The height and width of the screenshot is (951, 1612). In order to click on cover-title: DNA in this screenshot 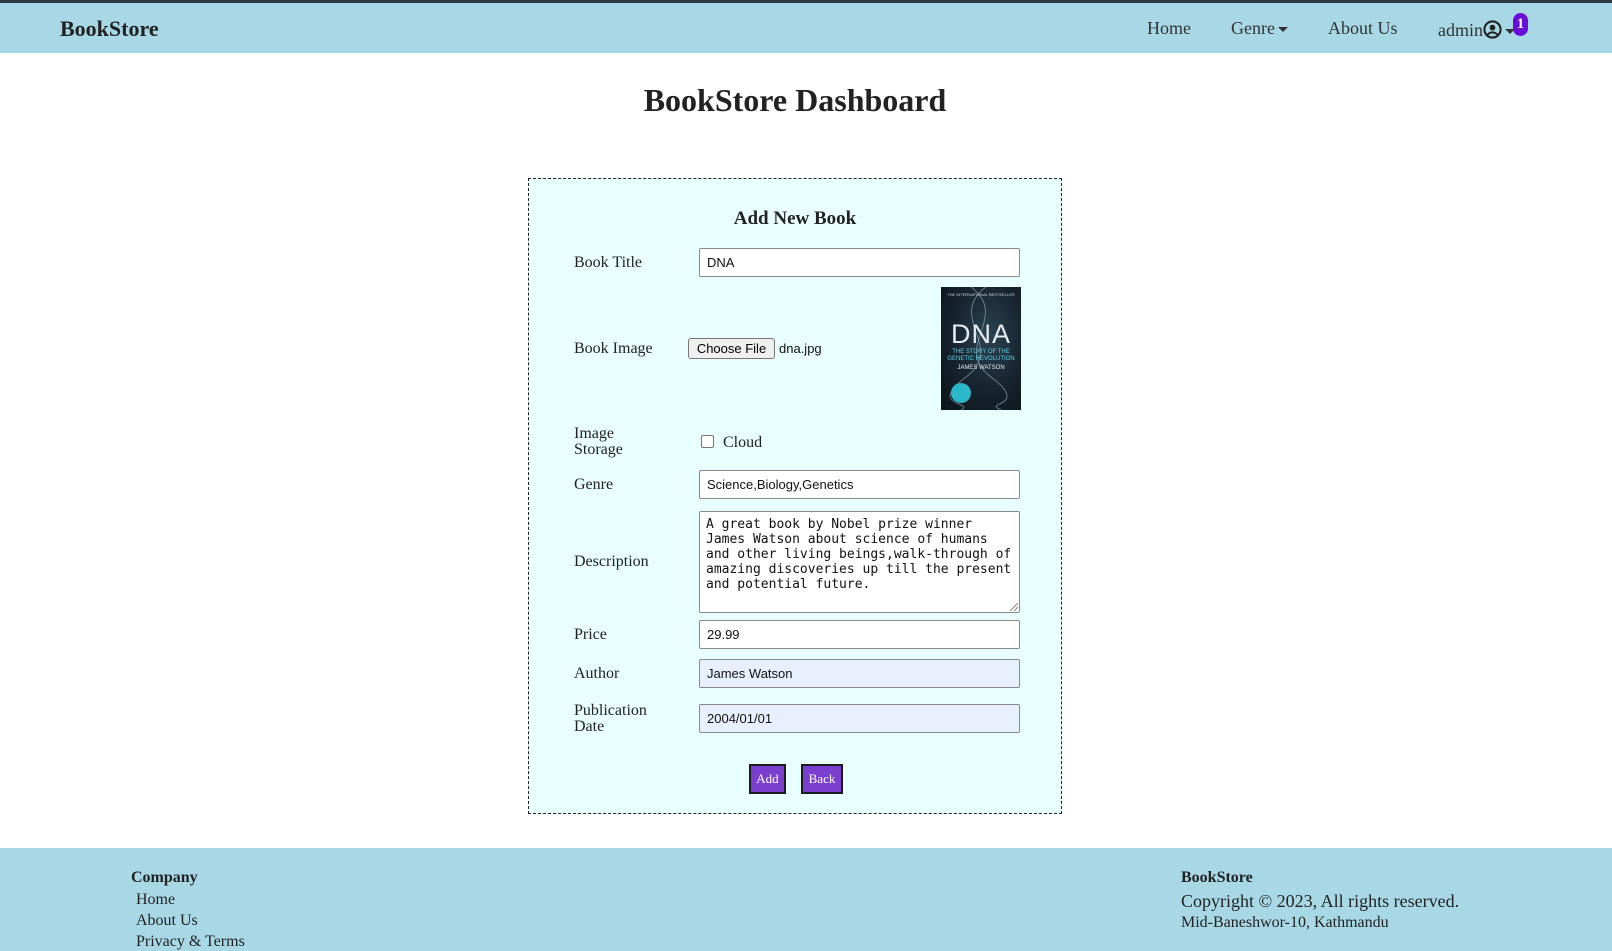, I will do `click(980, 334)`.